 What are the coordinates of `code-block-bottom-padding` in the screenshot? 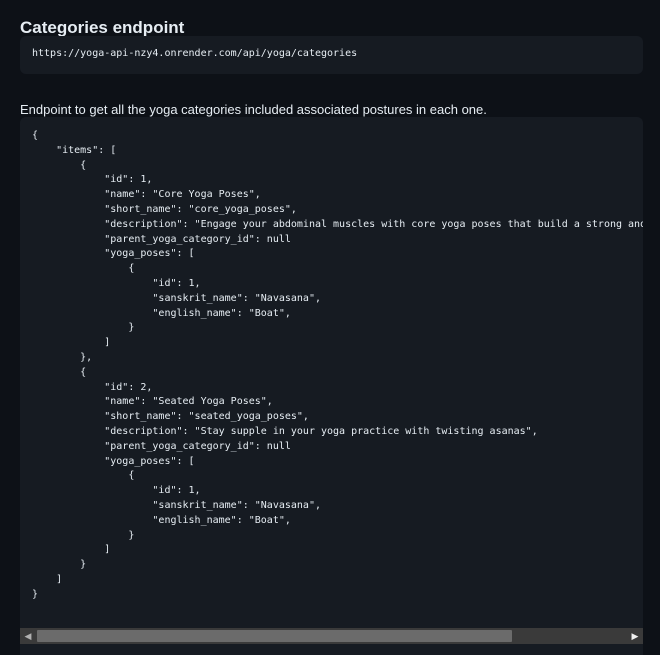 It's located at (331, 649).